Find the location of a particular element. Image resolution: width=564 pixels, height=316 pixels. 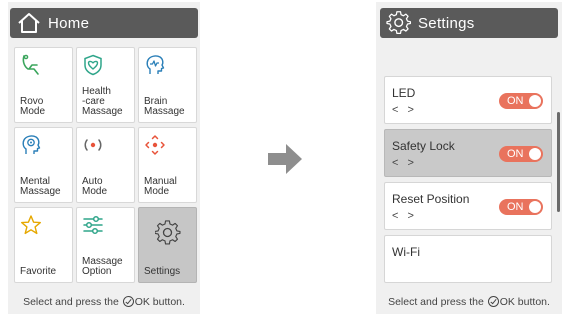

led-toggle: ON is located at coordinates (521, 101).